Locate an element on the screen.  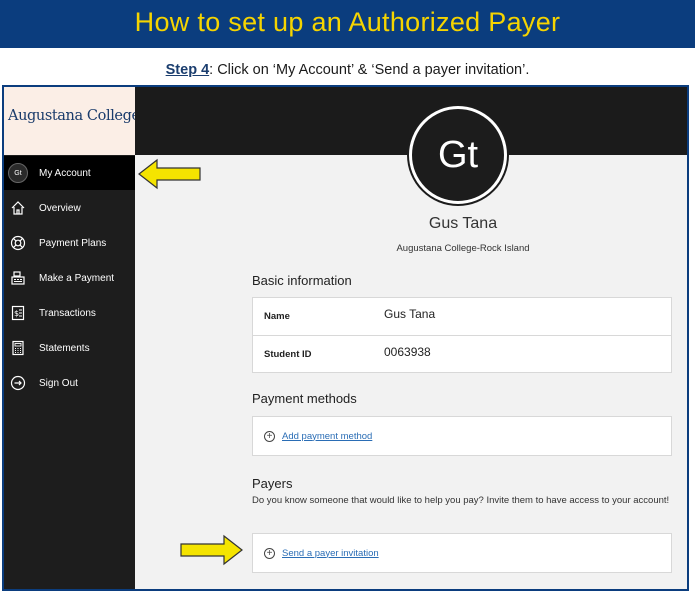
info-row-student-id: Student ID 0063938 is located at coordinates (462, 353).